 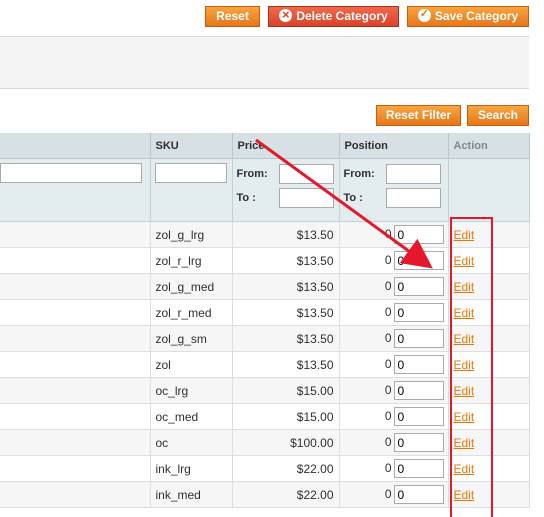 What do you see at coordinates (191, 442) in the screenshot?
I see `sku-cell: oc` at bounding box center [191, 442].